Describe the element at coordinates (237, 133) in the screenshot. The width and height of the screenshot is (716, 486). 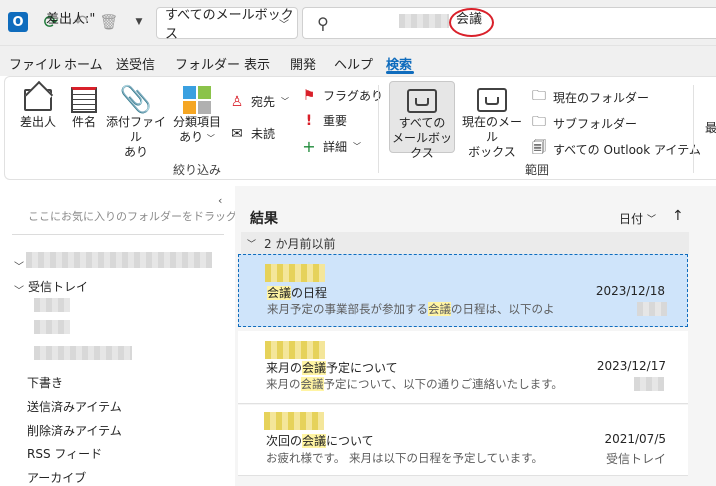
I see `envelope-open-icon: ✉` at that location.